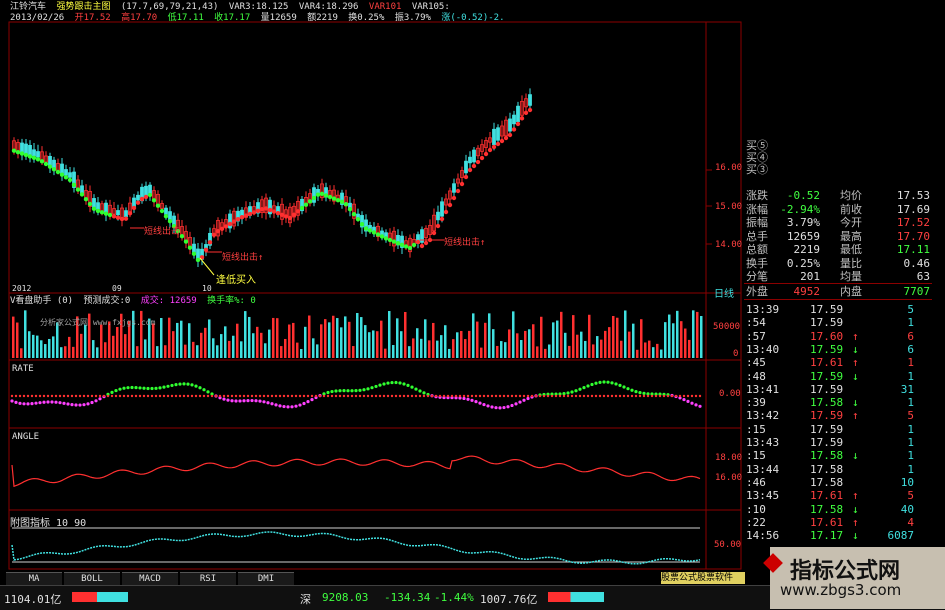  What do you see at coordinates (838, 310) in the screenshot?
I see `tick-row: 13:39 17.59 5` at bounding box center [838, 310].